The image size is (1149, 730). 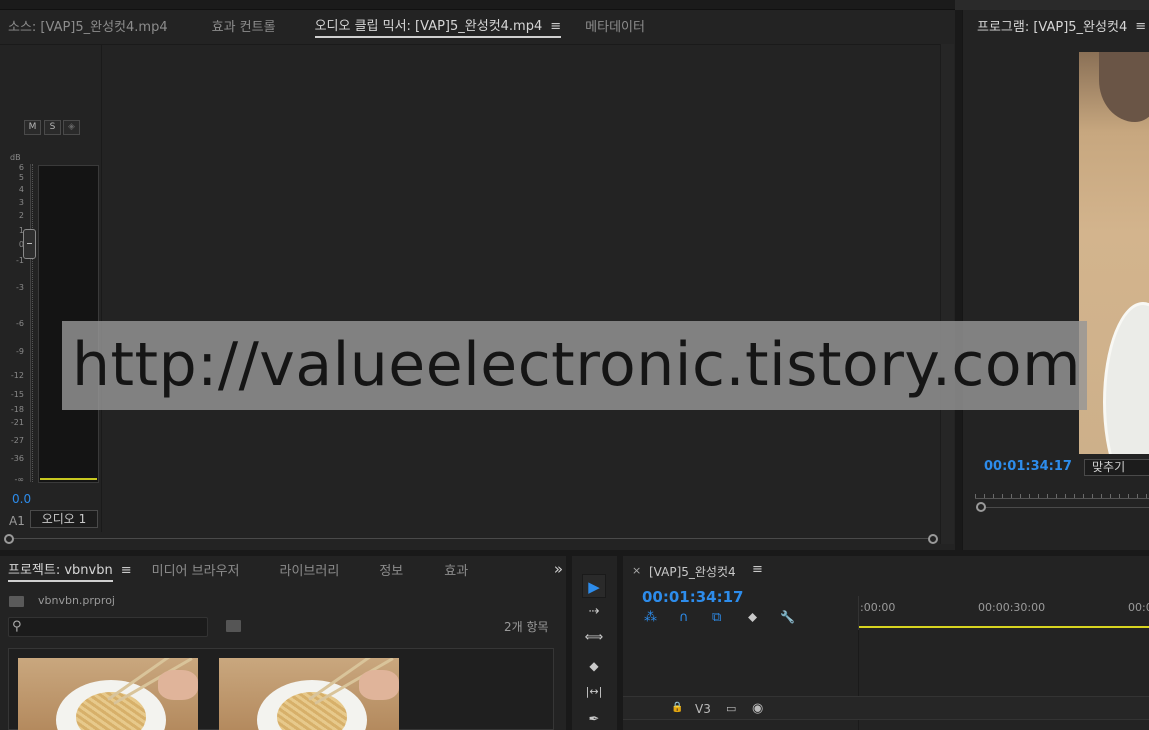 I want to click on db-tick: 1, so click(x=21, y=230).